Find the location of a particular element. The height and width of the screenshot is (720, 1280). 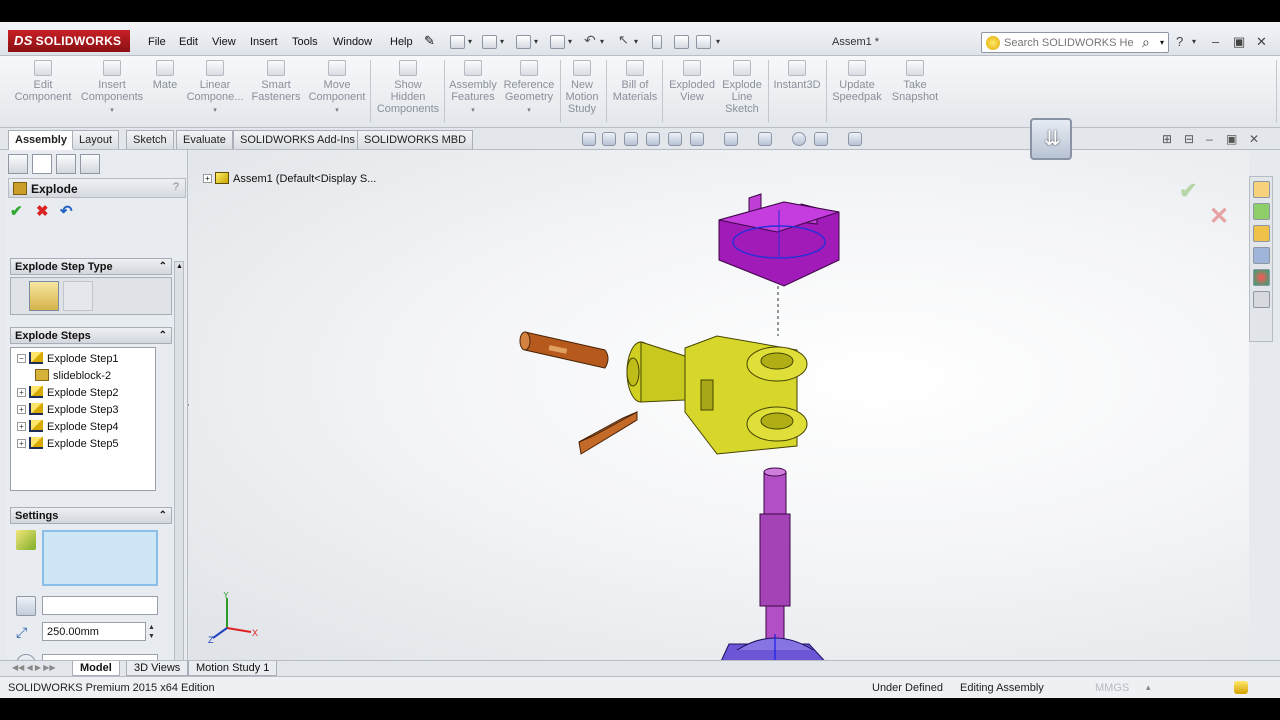

undo-icon: ↶ is located at coordinates (591, 40).